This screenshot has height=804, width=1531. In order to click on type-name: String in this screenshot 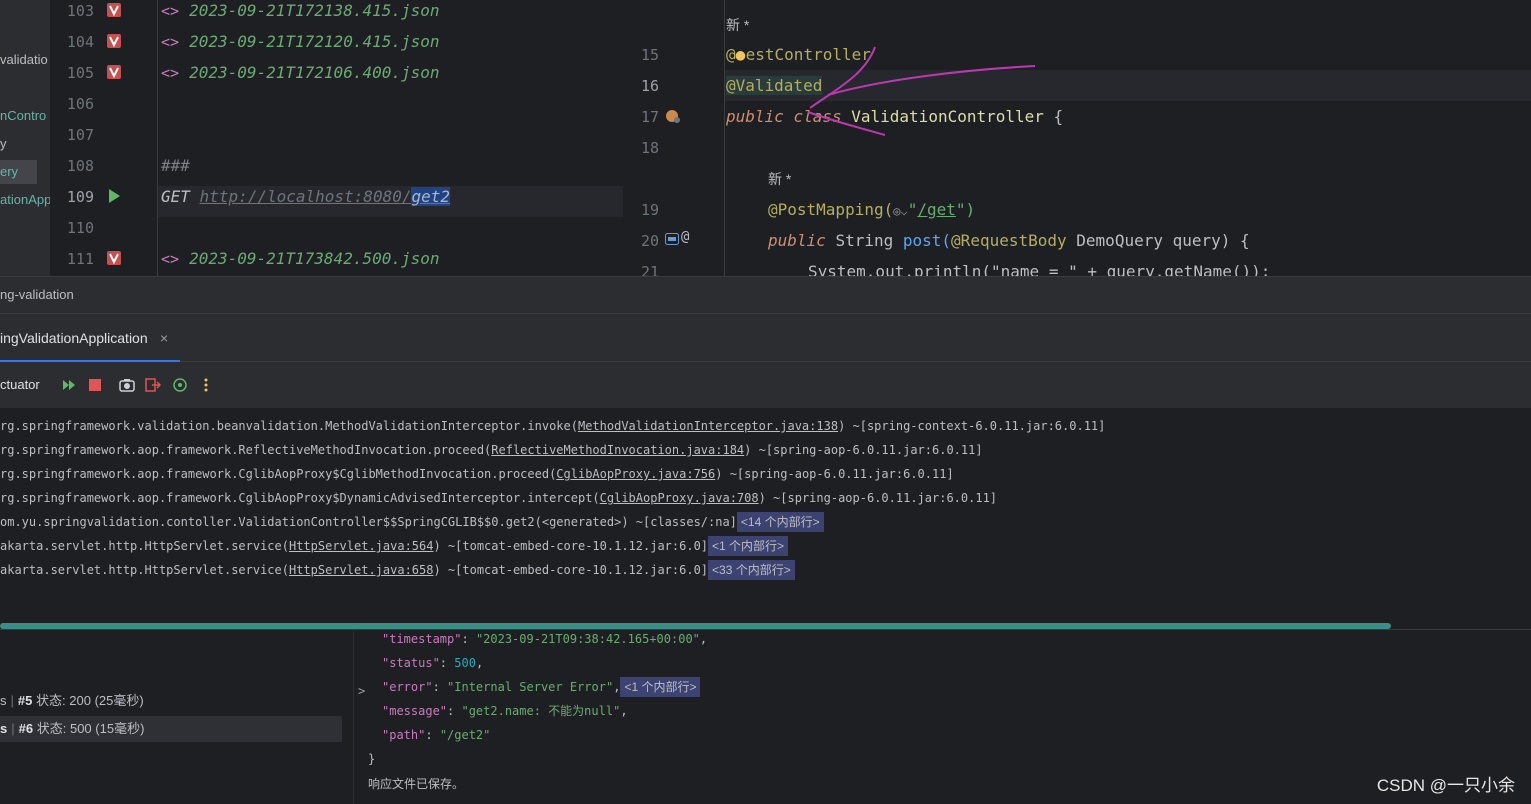, I will do `click(864, 240)`.